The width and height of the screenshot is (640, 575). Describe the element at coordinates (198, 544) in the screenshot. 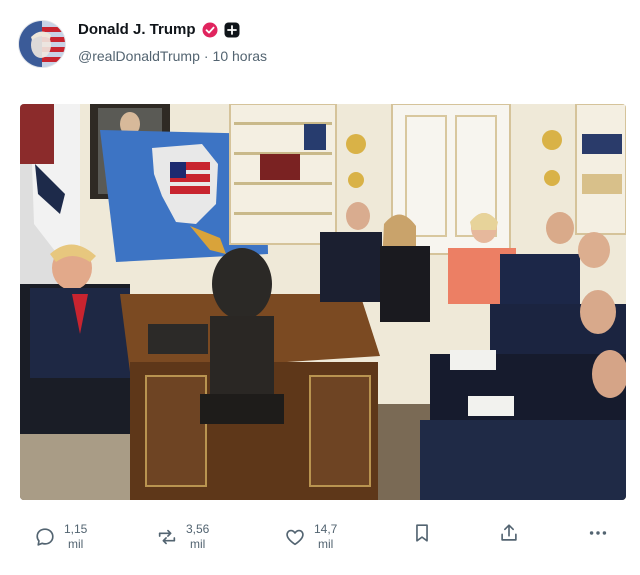

I see `repost-count-unit: mil` at that location.